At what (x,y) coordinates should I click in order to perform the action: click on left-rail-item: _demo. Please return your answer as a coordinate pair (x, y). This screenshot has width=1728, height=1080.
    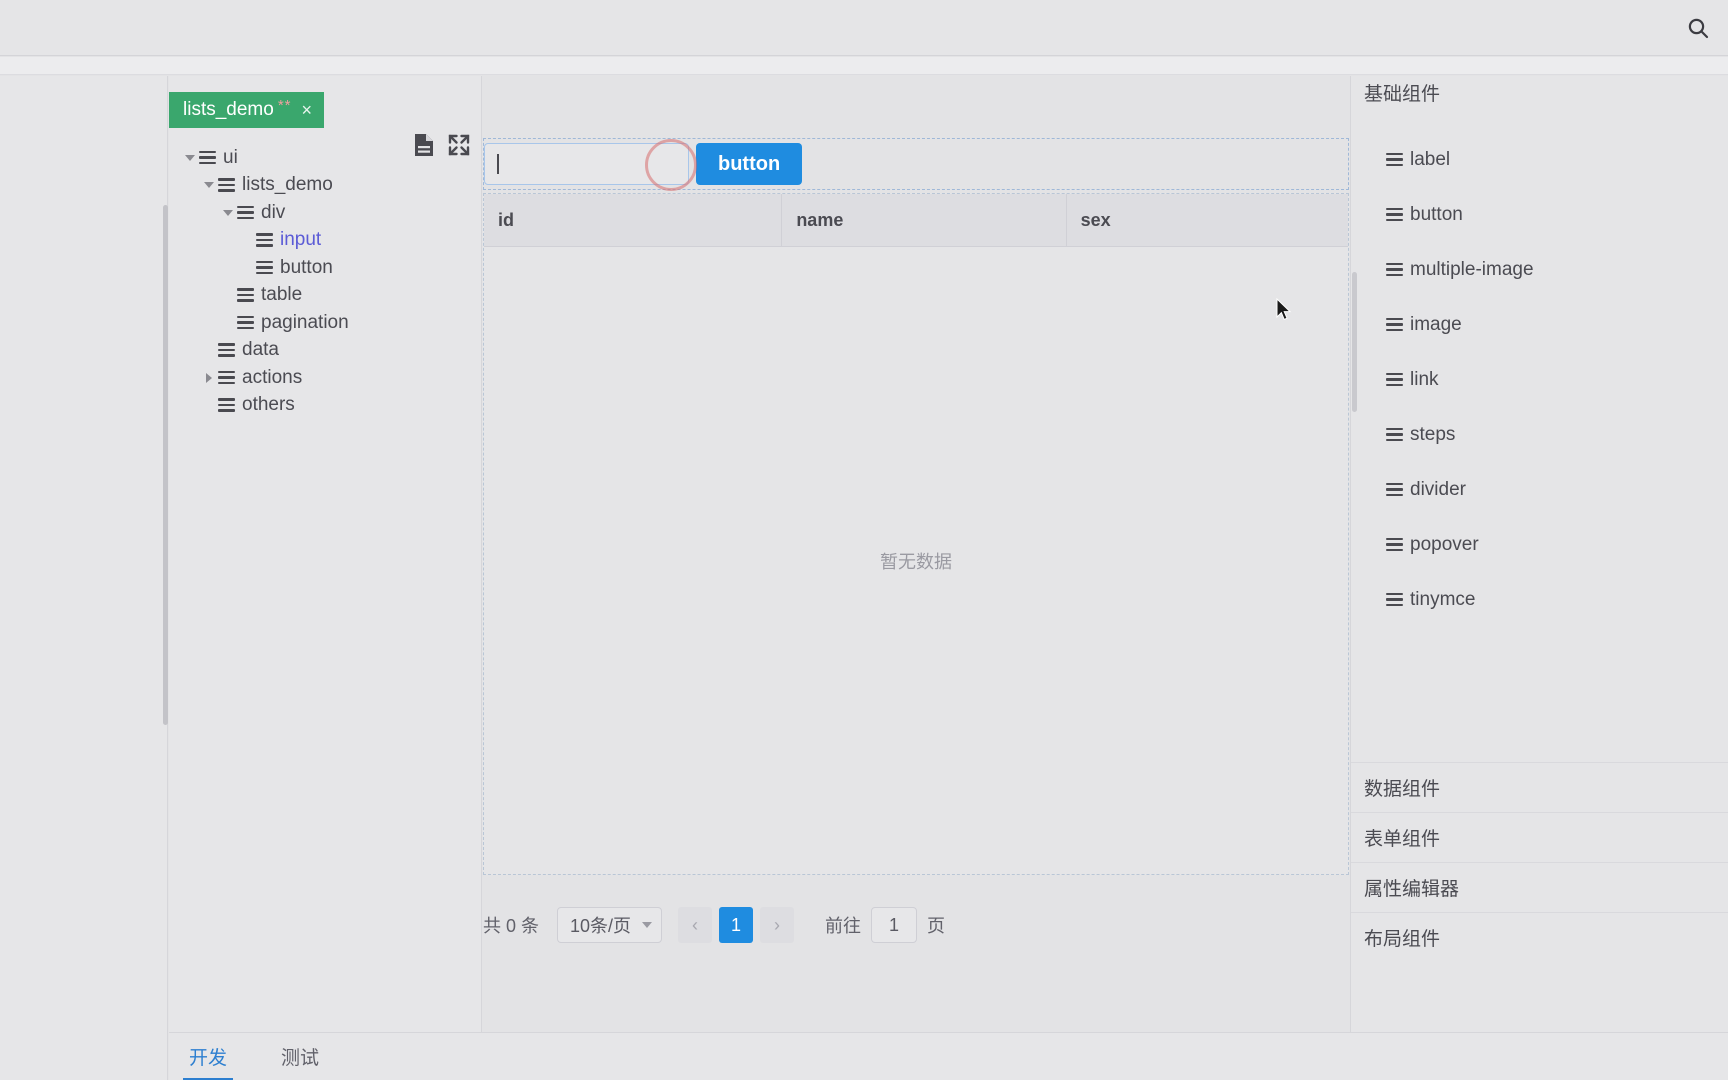
    Looking at the image, I should click on (83, 362).